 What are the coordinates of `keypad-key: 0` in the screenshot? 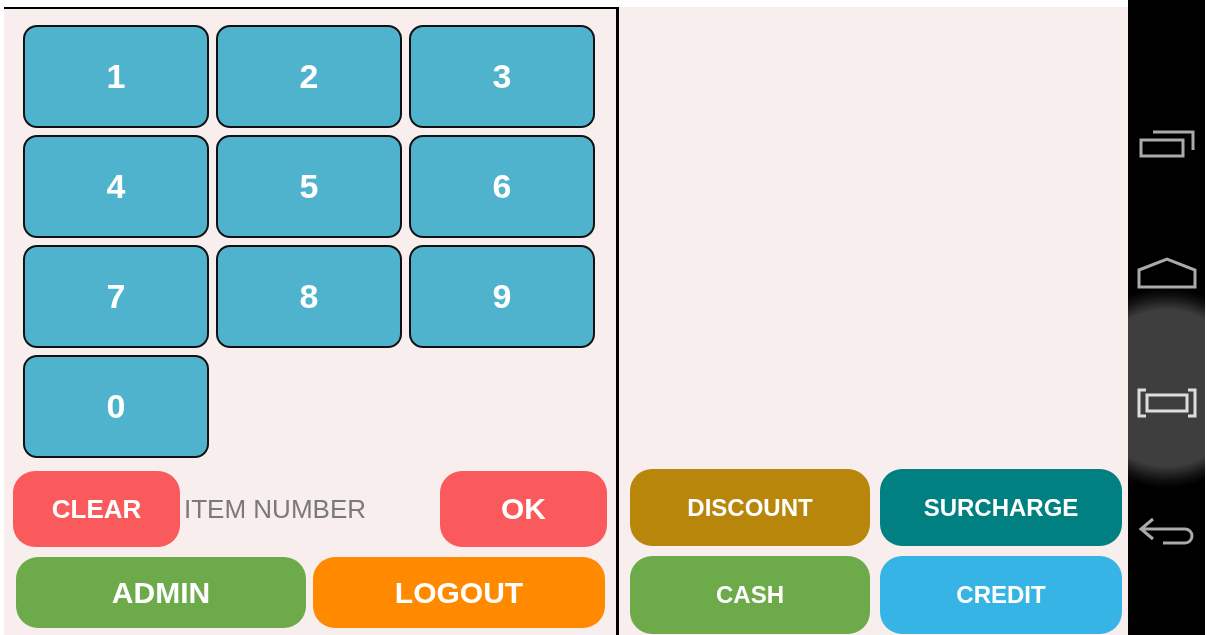 It's located at (116, 406).